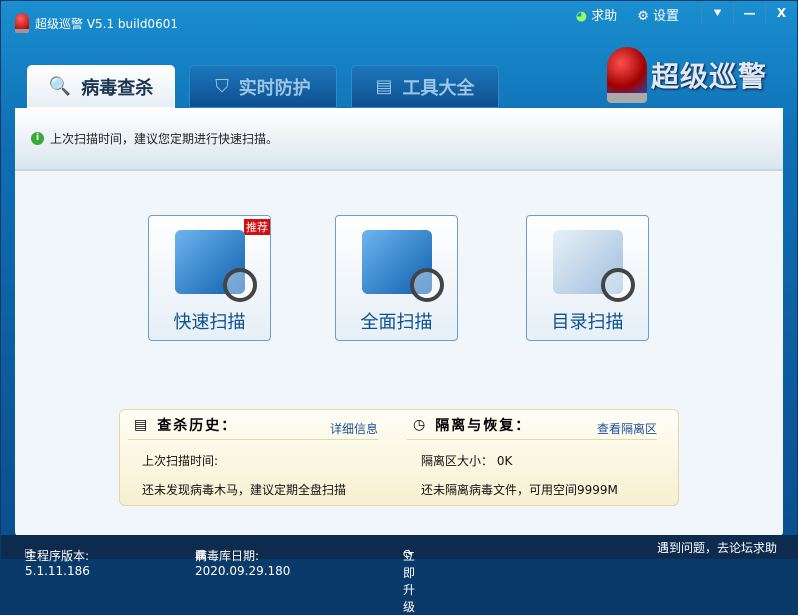 This screenshot has width=798, height=615. What do you see at coordinates (164, 139) in the screenshot?
I see `notice-text: 上次扫描时间，建议您定期进行快速扫描。` at bounding box center [164, 139].